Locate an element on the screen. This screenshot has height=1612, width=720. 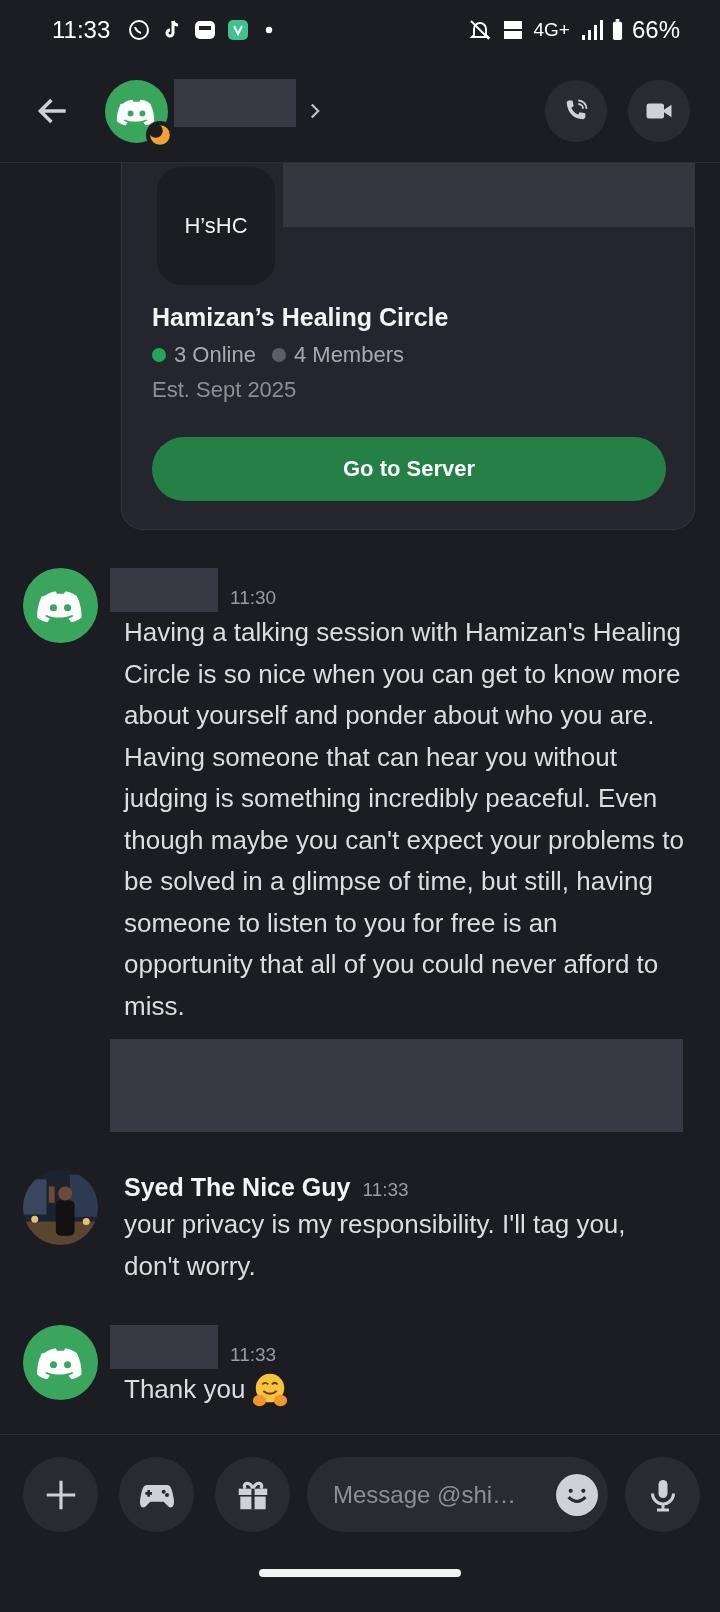
message-time: 11:30 is located at coordinates (253, 598).